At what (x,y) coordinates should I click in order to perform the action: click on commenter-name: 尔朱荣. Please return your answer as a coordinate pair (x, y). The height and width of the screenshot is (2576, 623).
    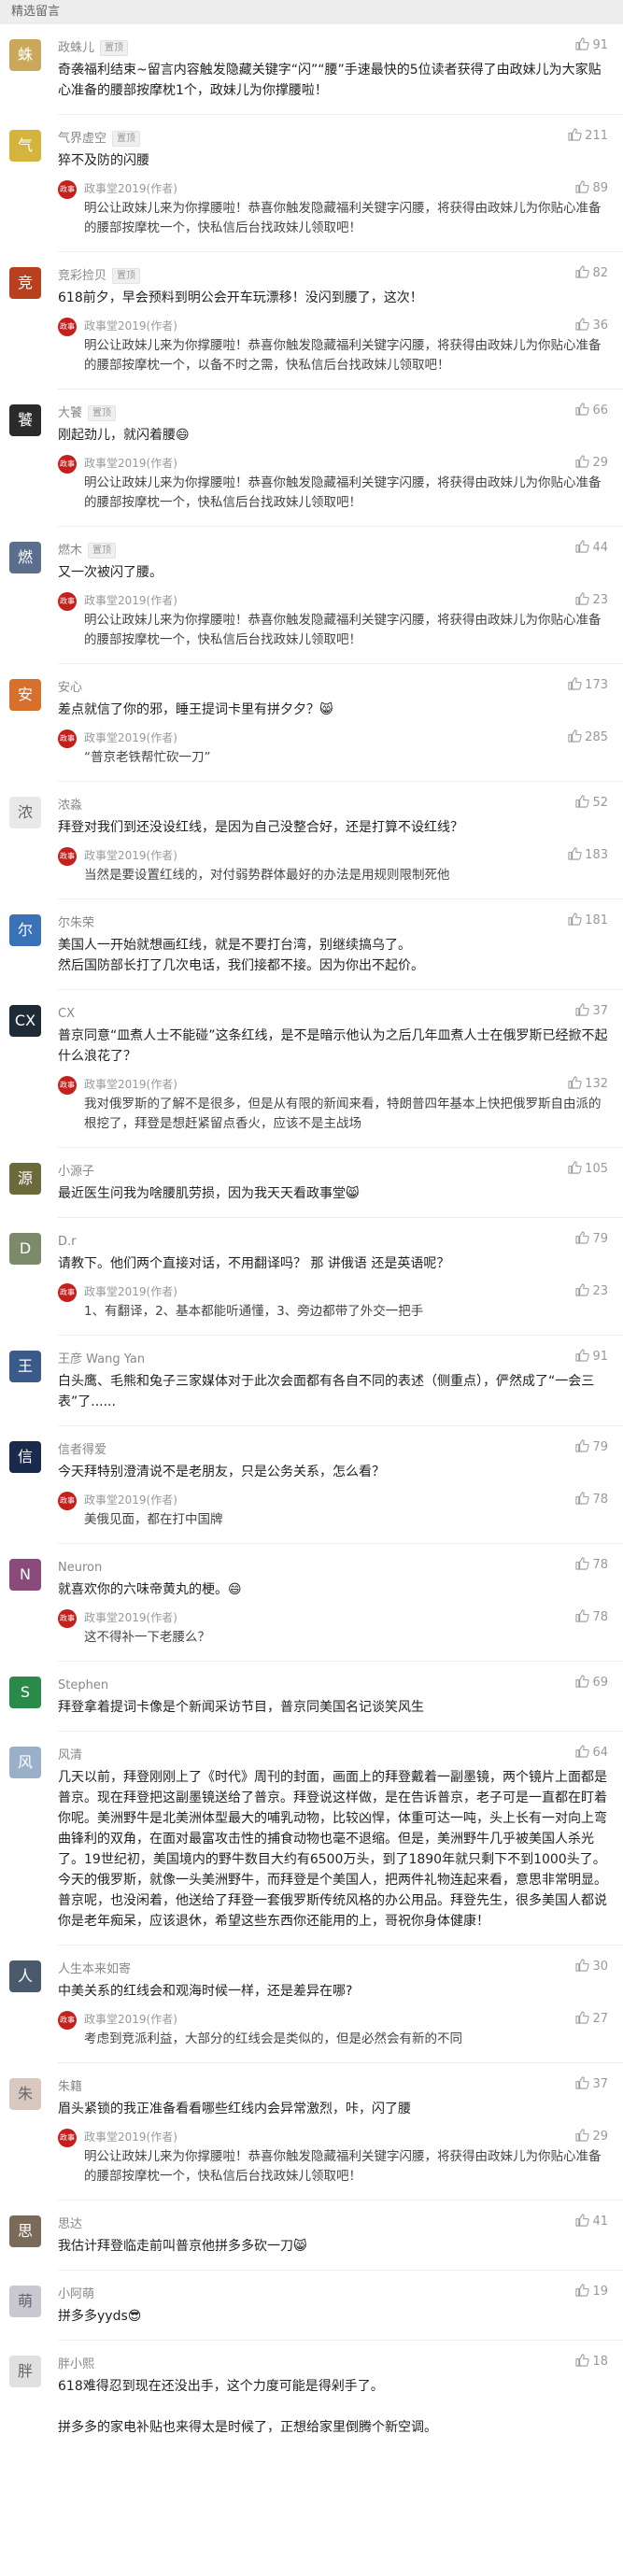
    Looking at the image, I should click on (76, 923).